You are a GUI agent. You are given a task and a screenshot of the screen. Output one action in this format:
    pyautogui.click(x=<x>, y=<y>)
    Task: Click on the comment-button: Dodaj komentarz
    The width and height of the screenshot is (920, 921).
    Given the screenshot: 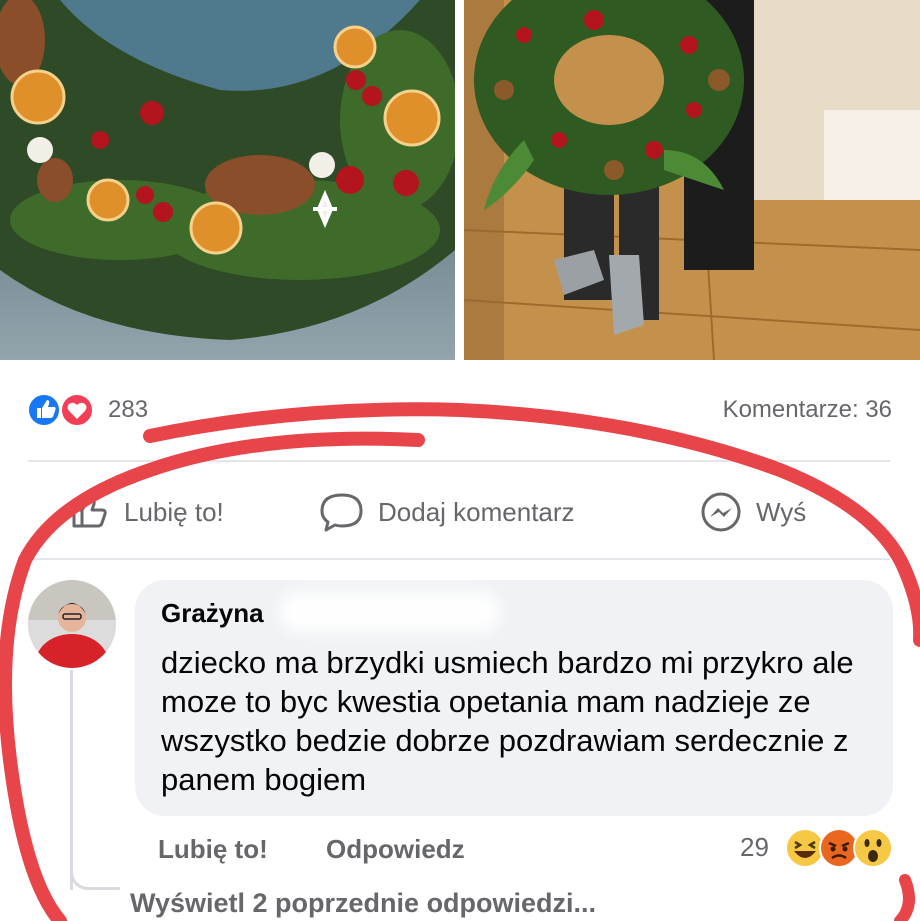 What is the action you would take?
    pyautogui.click(x=447, y=512)
    